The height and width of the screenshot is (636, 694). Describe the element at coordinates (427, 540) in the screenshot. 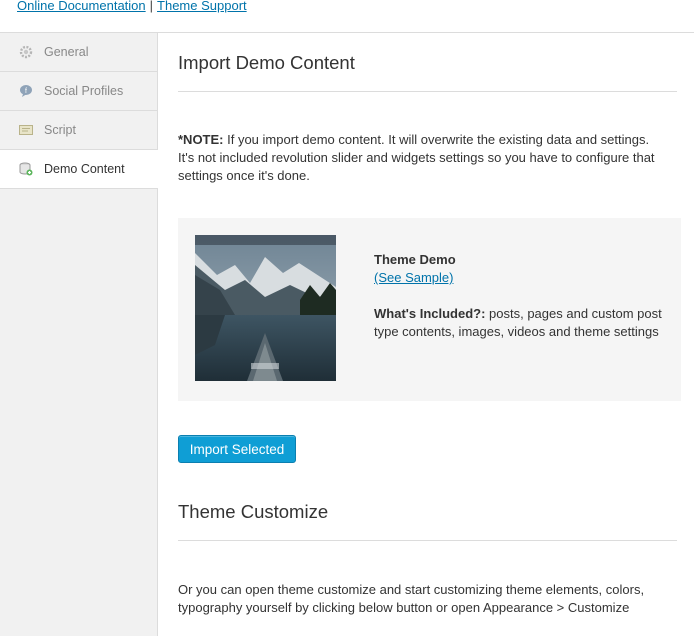

I see `customize-divider` at that location.